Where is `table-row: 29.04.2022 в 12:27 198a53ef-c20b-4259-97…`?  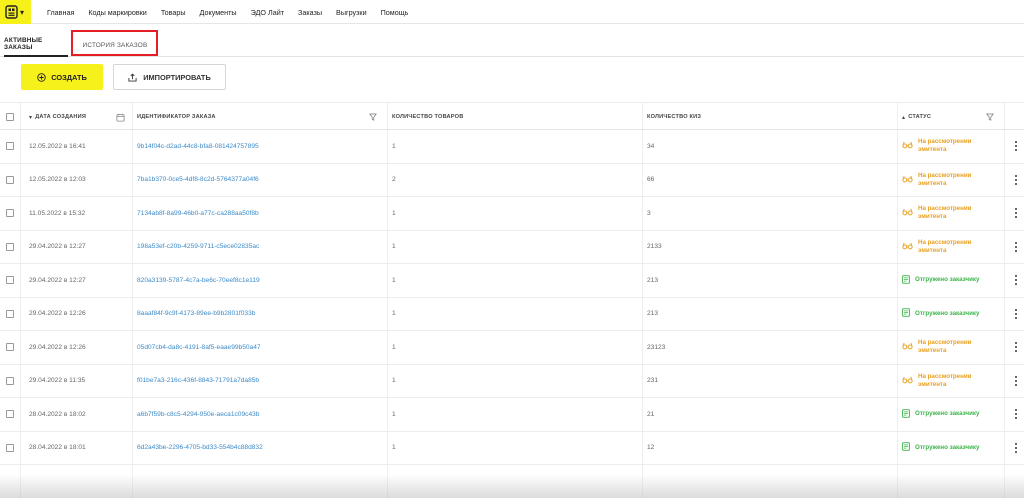
table-row: 29.04.2022 в 12:27 198a53ef-c20b-4259-97… is located at coordinates (512, 247).